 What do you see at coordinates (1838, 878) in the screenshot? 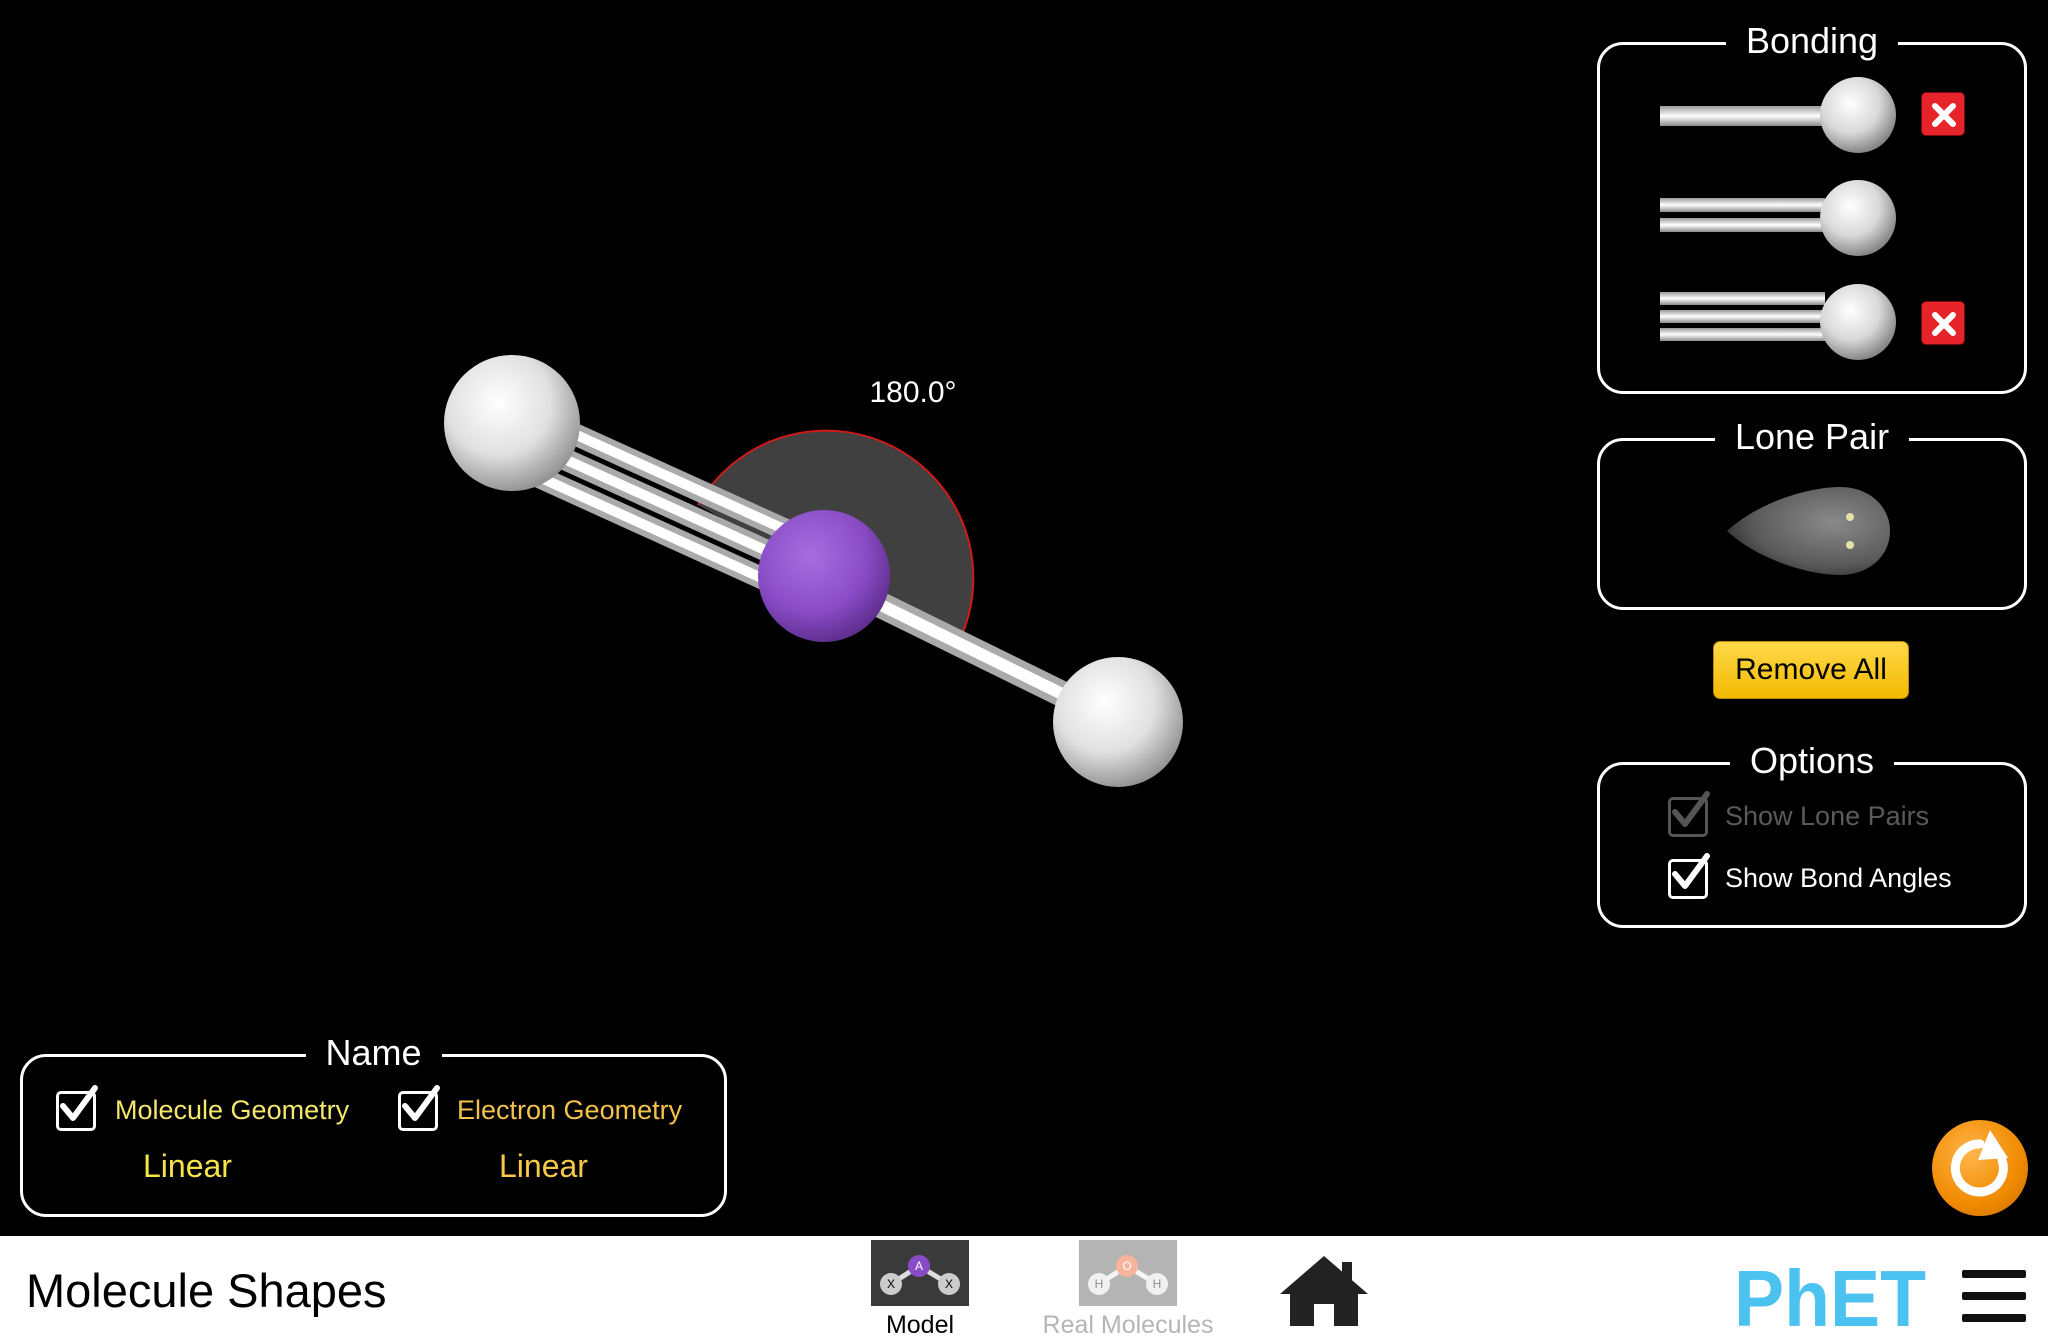
I see `show-bond-angles-label: Show Bond Angles` at bounding box center [1838, 878].